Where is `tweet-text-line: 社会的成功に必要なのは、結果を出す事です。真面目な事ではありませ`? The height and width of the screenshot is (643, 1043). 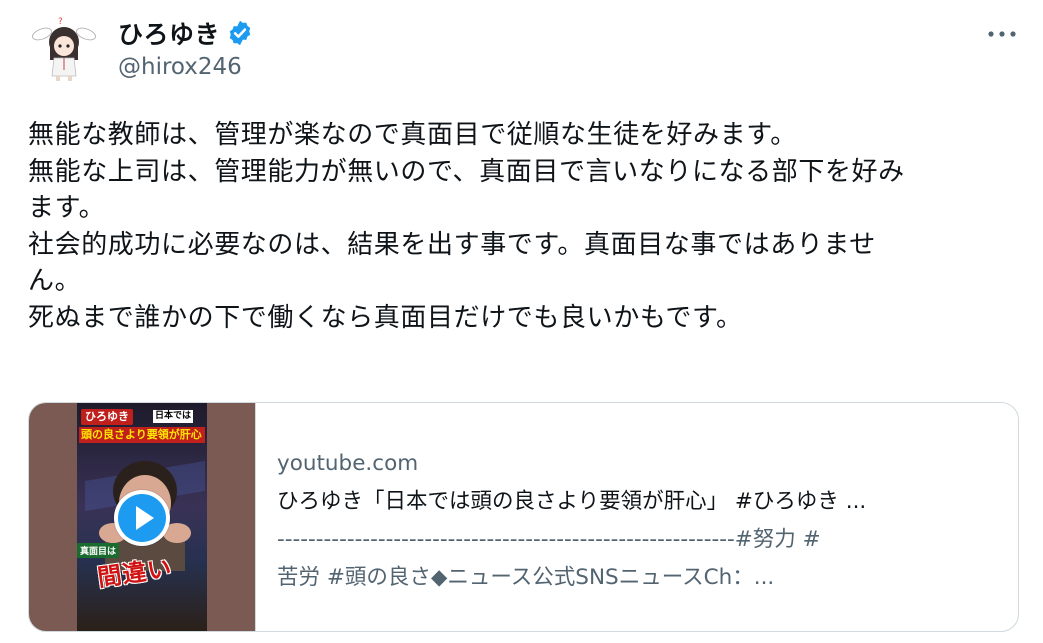
tweet-text-line: 社会的成功に必要なのは、結果を出す事です。真面目な事ではありませ is located at coordinates (452, 244).